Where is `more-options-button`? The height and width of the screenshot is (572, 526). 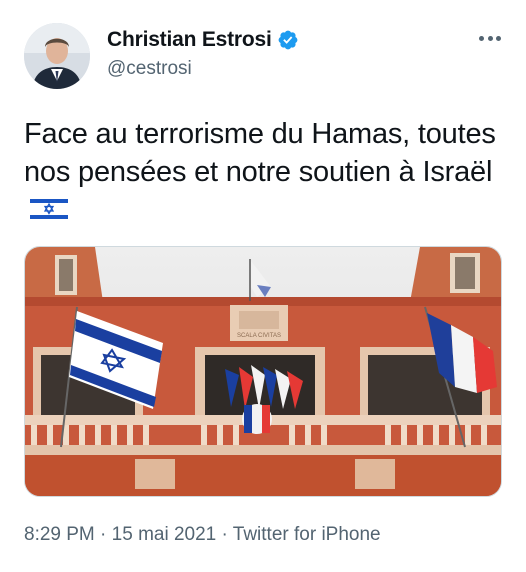
more-options-button is located at coordinates (490, 38).